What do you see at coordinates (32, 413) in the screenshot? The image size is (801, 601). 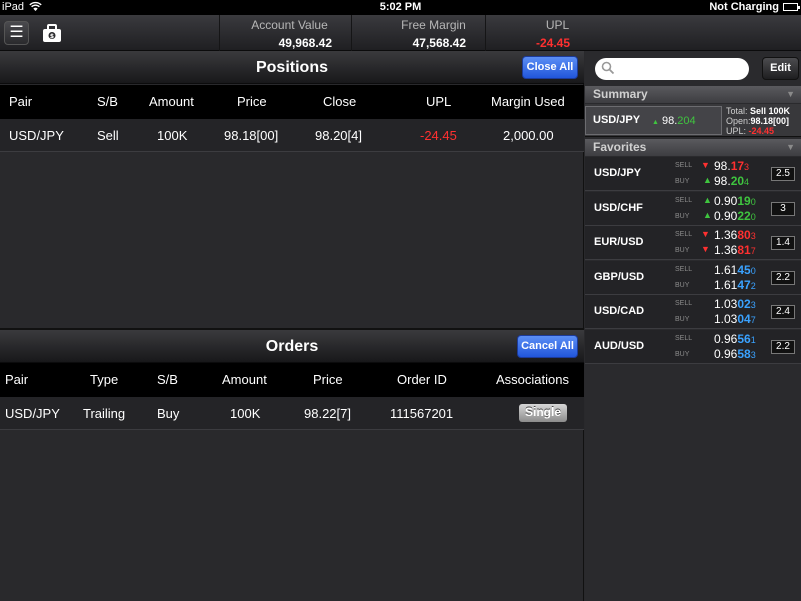 I see `order-pair: USD/JPY` at bounding box center [32, 413].